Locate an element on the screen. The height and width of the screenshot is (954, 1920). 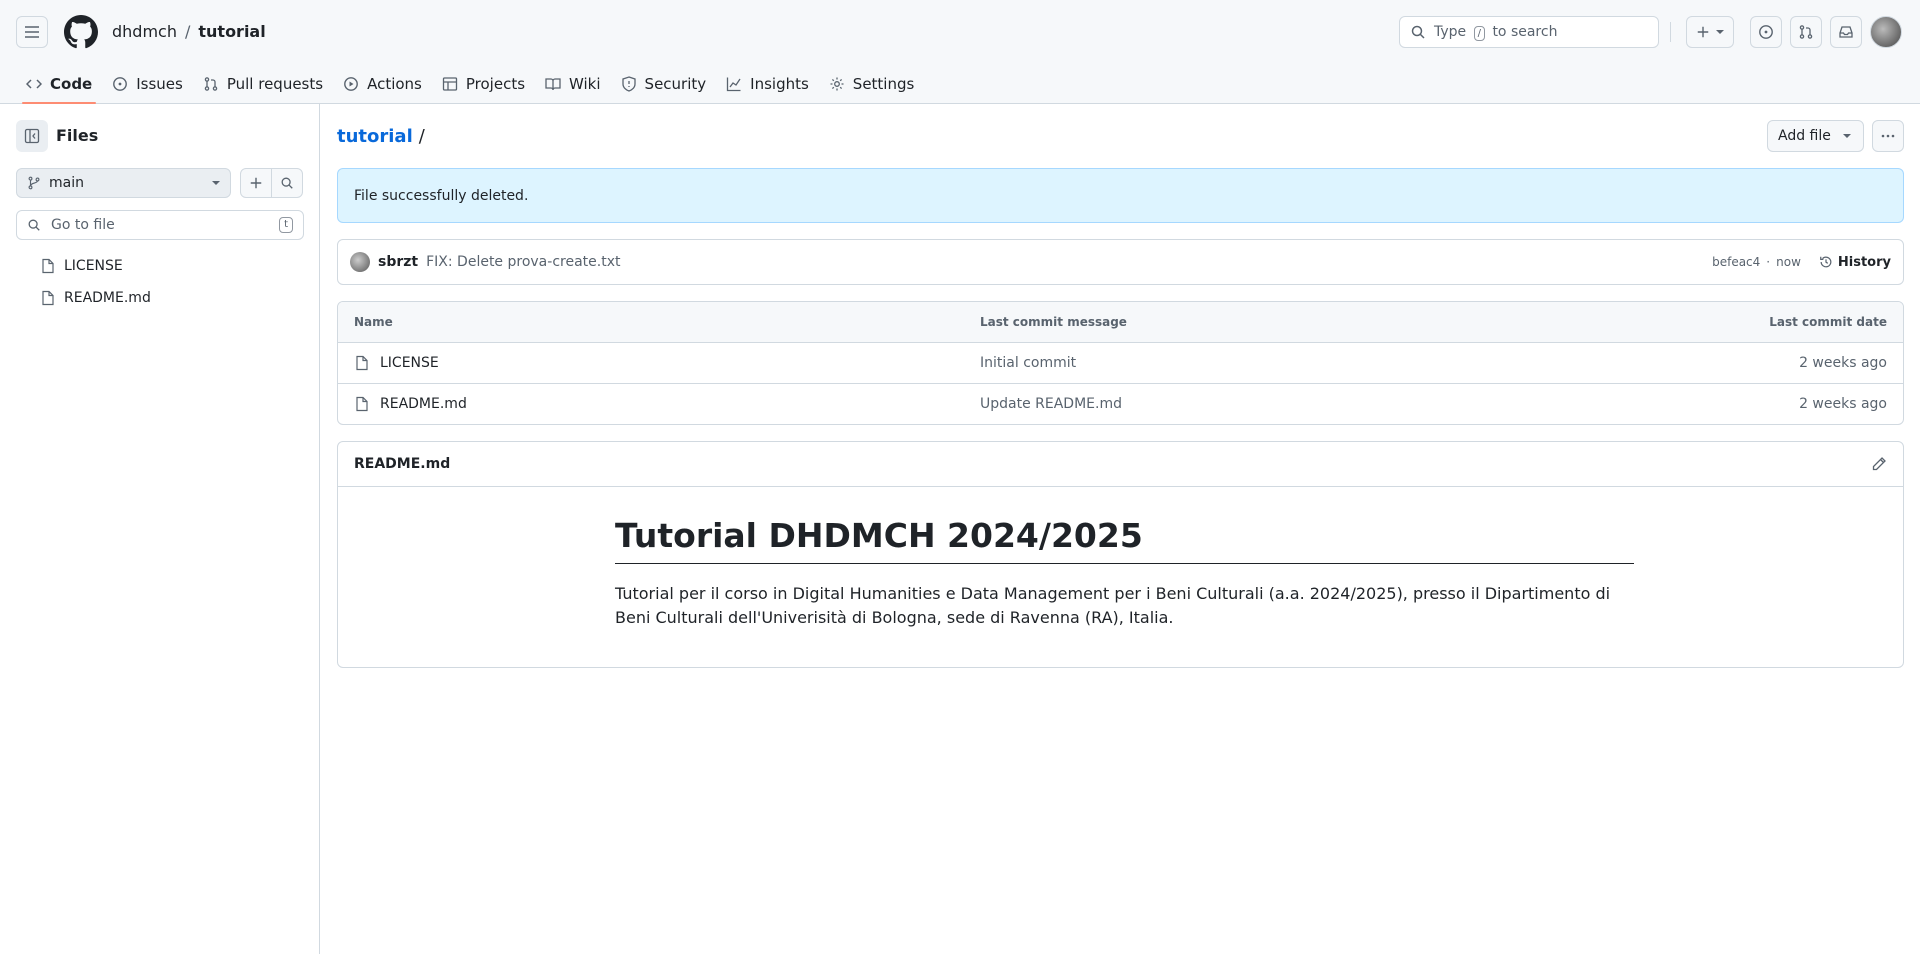
repo-breadcrumb: dhdmch / tutorial is located at coordinates (189, 31).